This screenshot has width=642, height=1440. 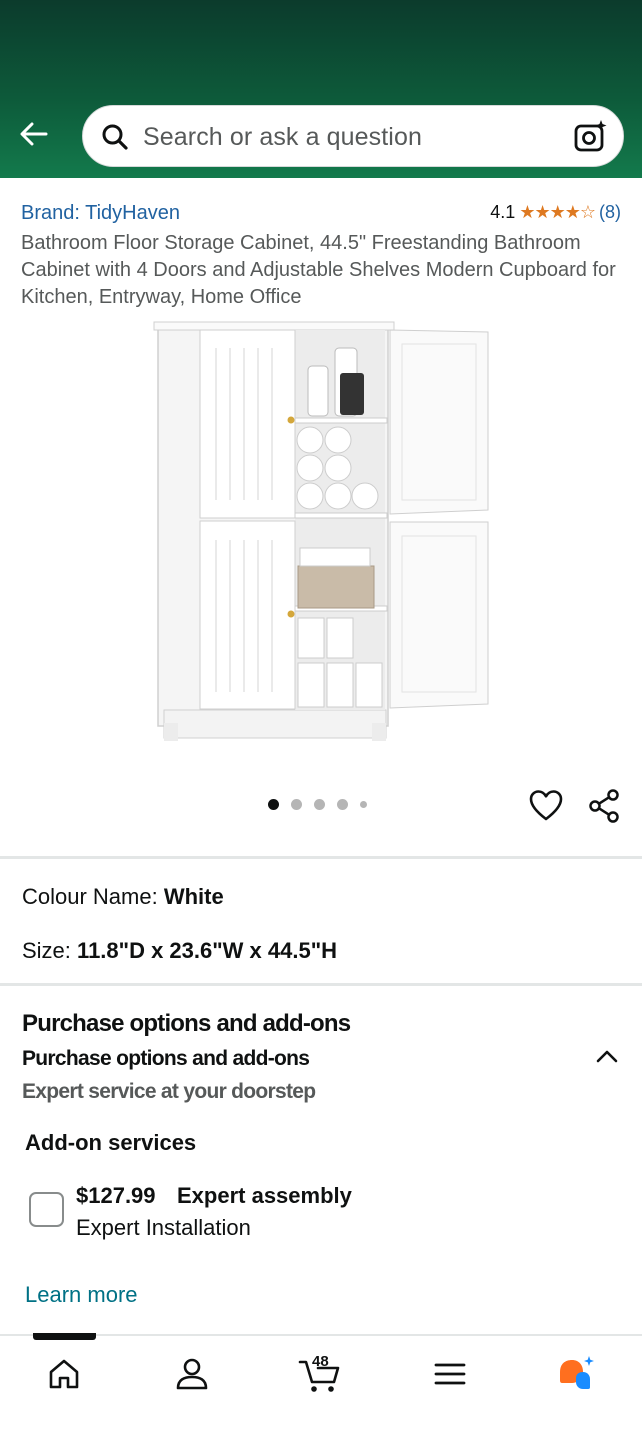 What do you see at coordinates (116, 1195) in the screenshot?
I see `addon-price: $127.99` at bounding box center [116, 1195].